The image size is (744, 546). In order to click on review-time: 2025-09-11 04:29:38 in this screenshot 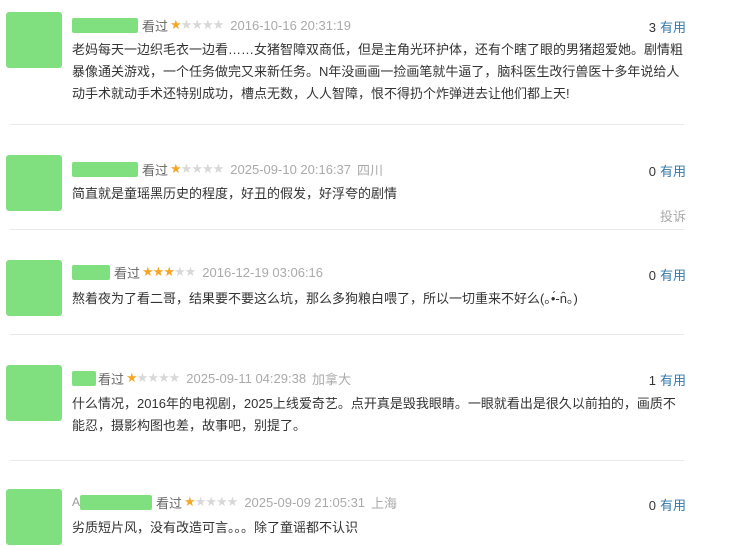, I will do `click(246, 378)`.